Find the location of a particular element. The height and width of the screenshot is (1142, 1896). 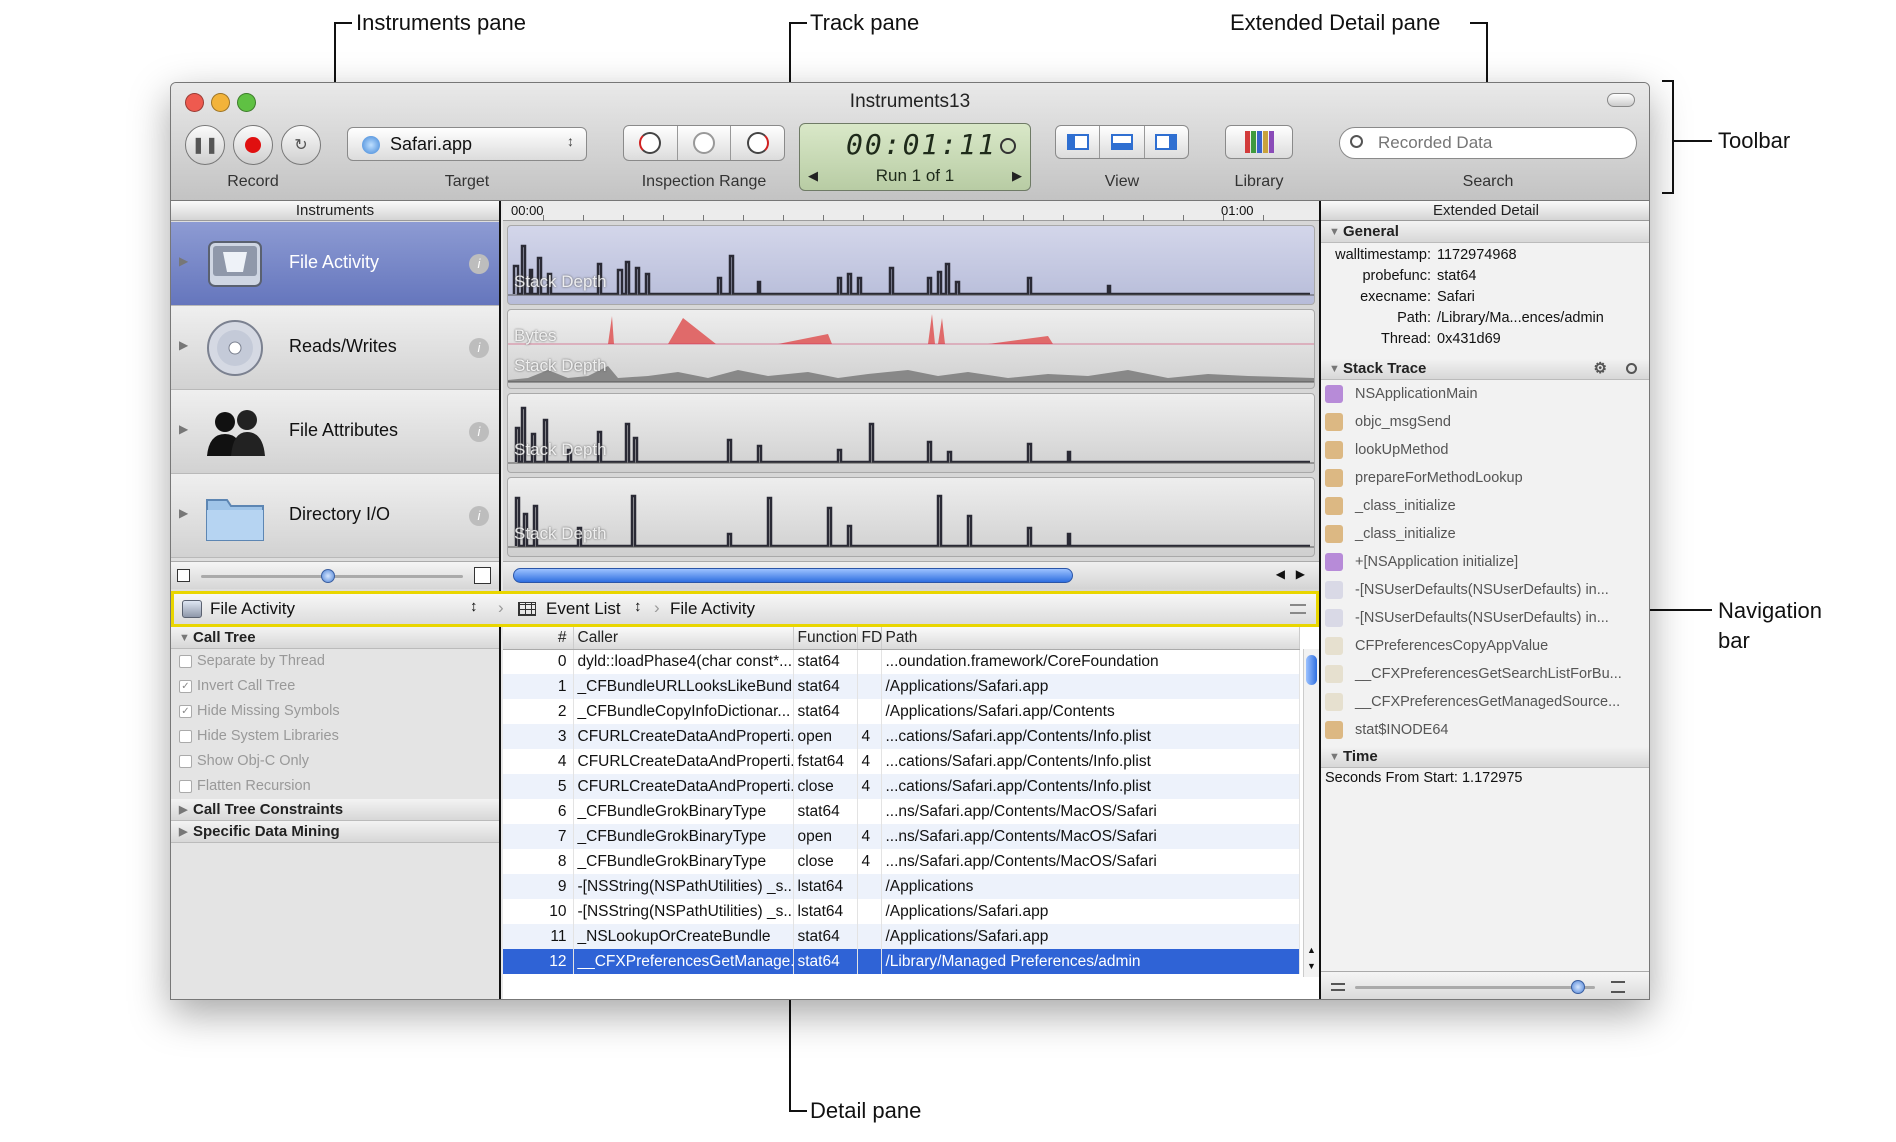

gear-icon: ⚙ is located at coordinates (1600, 369).